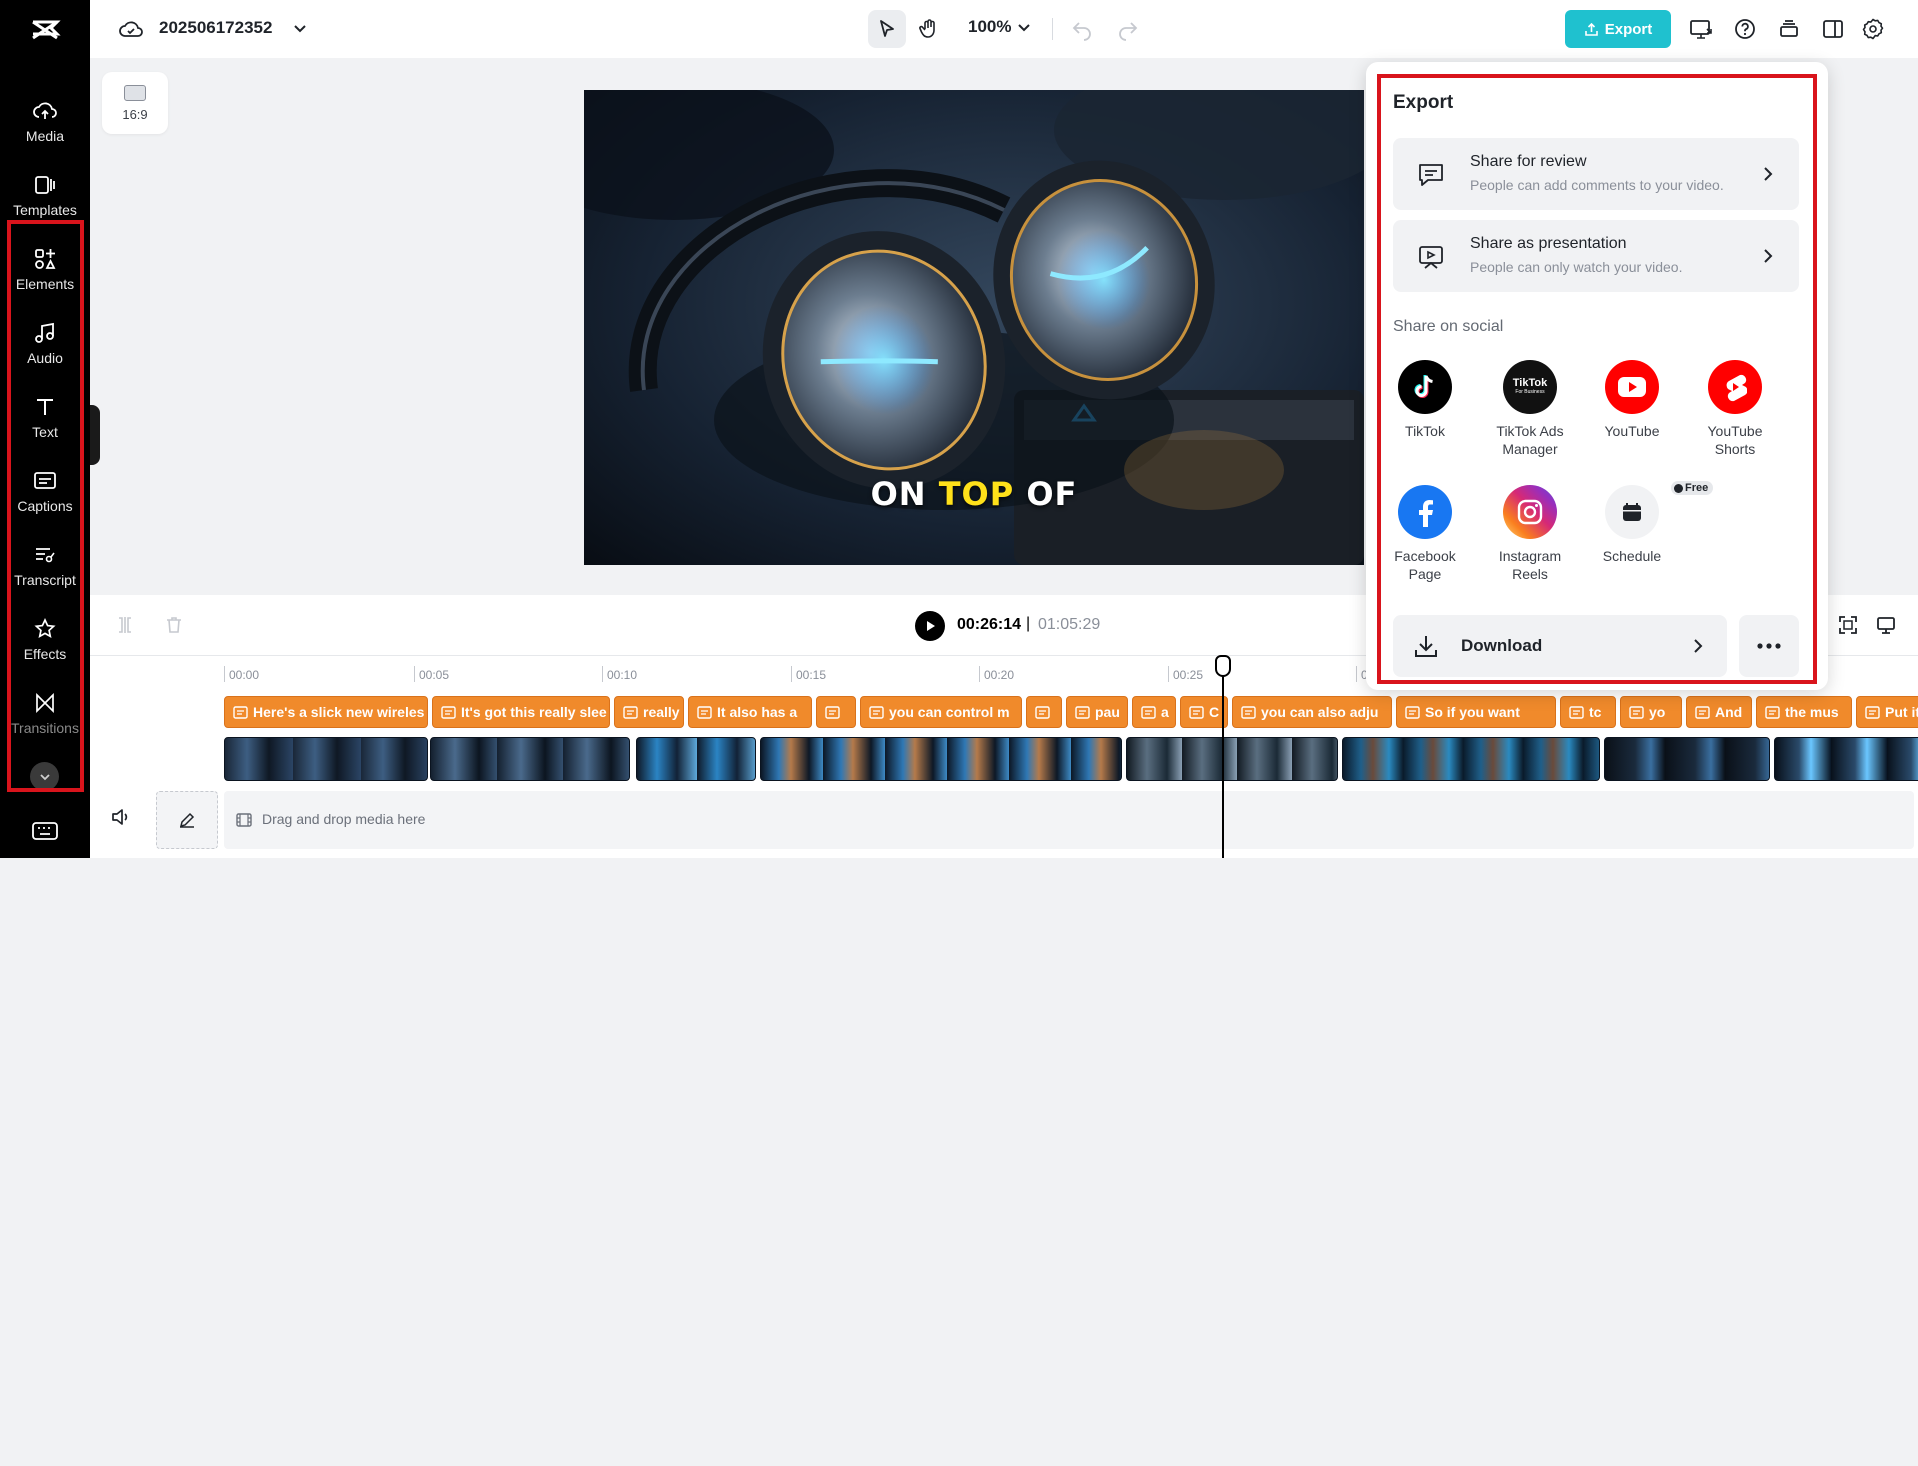  What do you see at coordinates (1745, 29) in the screenshot?
I see `help-button` at bounding box center [1745, 29].